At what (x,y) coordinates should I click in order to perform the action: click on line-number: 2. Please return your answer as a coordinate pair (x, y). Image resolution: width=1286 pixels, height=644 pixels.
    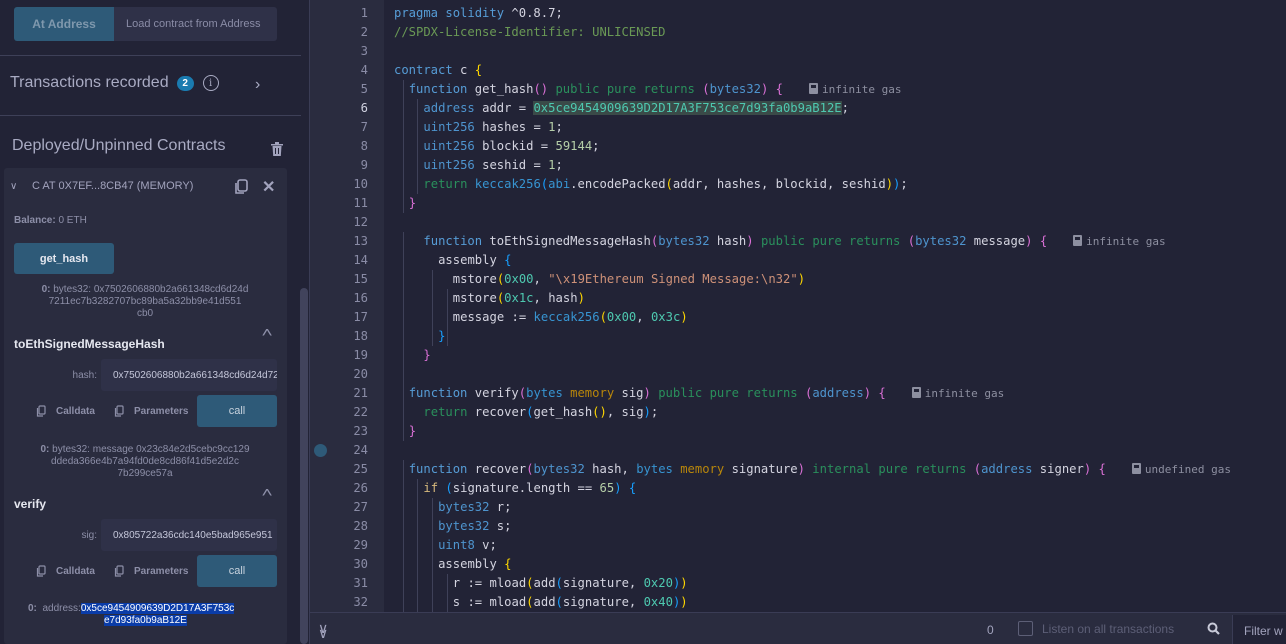
    Looking at the image, I should click on (354, 32).